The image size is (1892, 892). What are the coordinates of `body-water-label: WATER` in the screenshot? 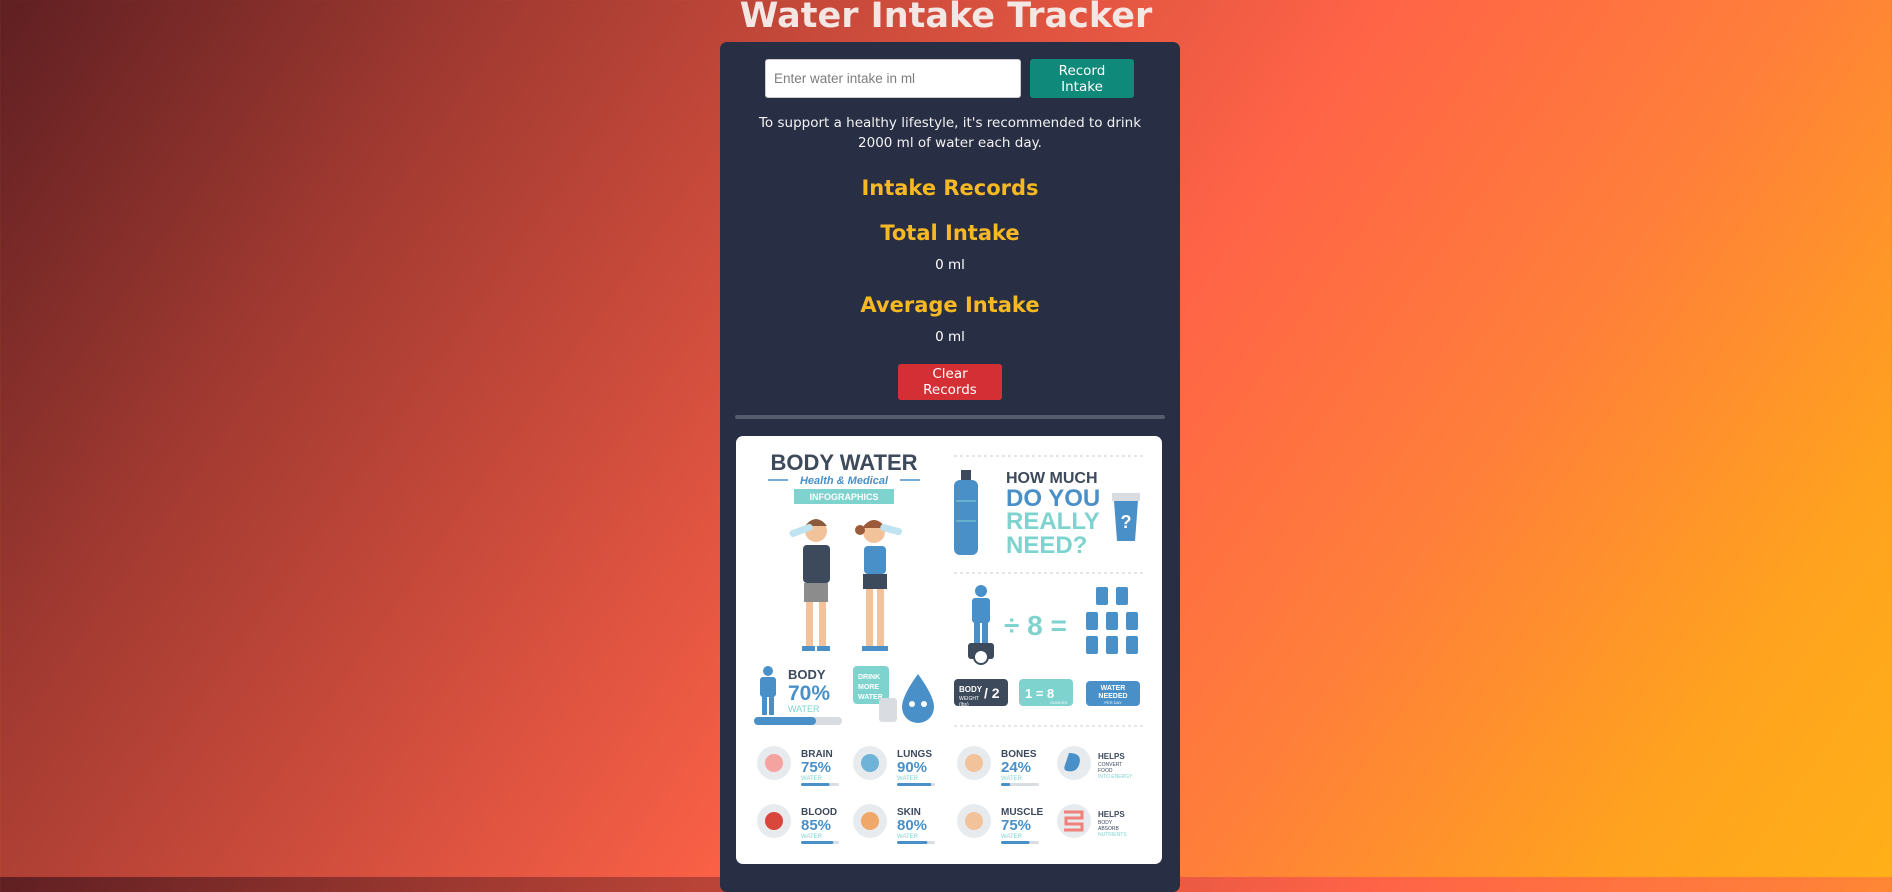 It's located at (804, 709).